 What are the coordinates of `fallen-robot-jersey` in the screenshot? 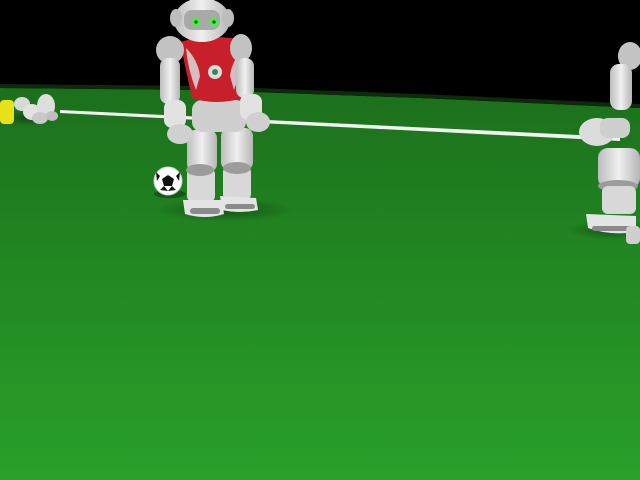 It's located at (7, 112).